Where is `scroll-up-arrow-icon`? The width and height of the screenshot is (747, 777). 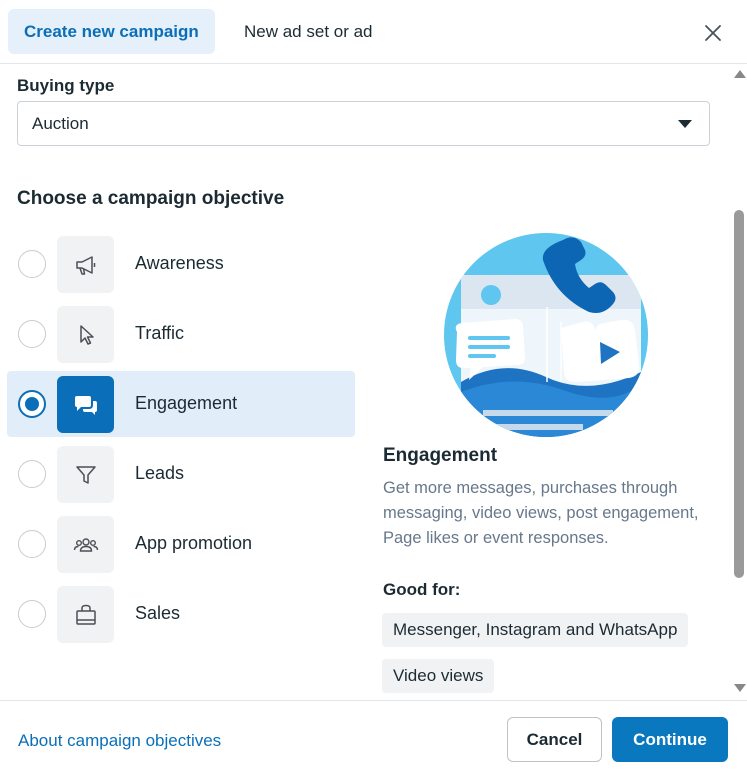 scroll-up-arrow-icon is located at coordinates (740, 74).